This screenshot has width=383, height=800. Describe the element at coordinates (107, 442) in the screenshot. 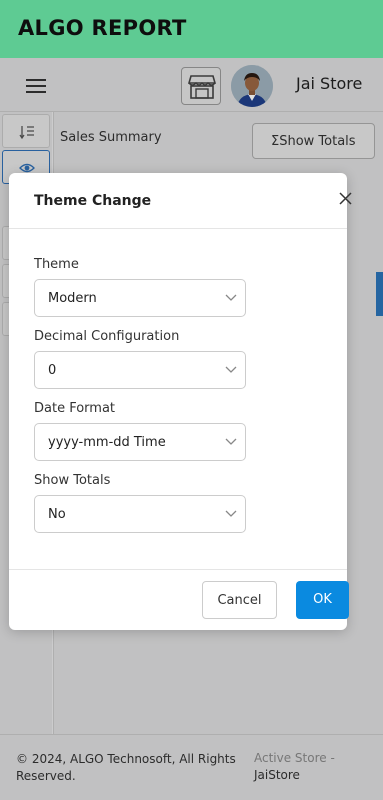

I see `date-format-value: yyyy-mm-dd Time` at that location.